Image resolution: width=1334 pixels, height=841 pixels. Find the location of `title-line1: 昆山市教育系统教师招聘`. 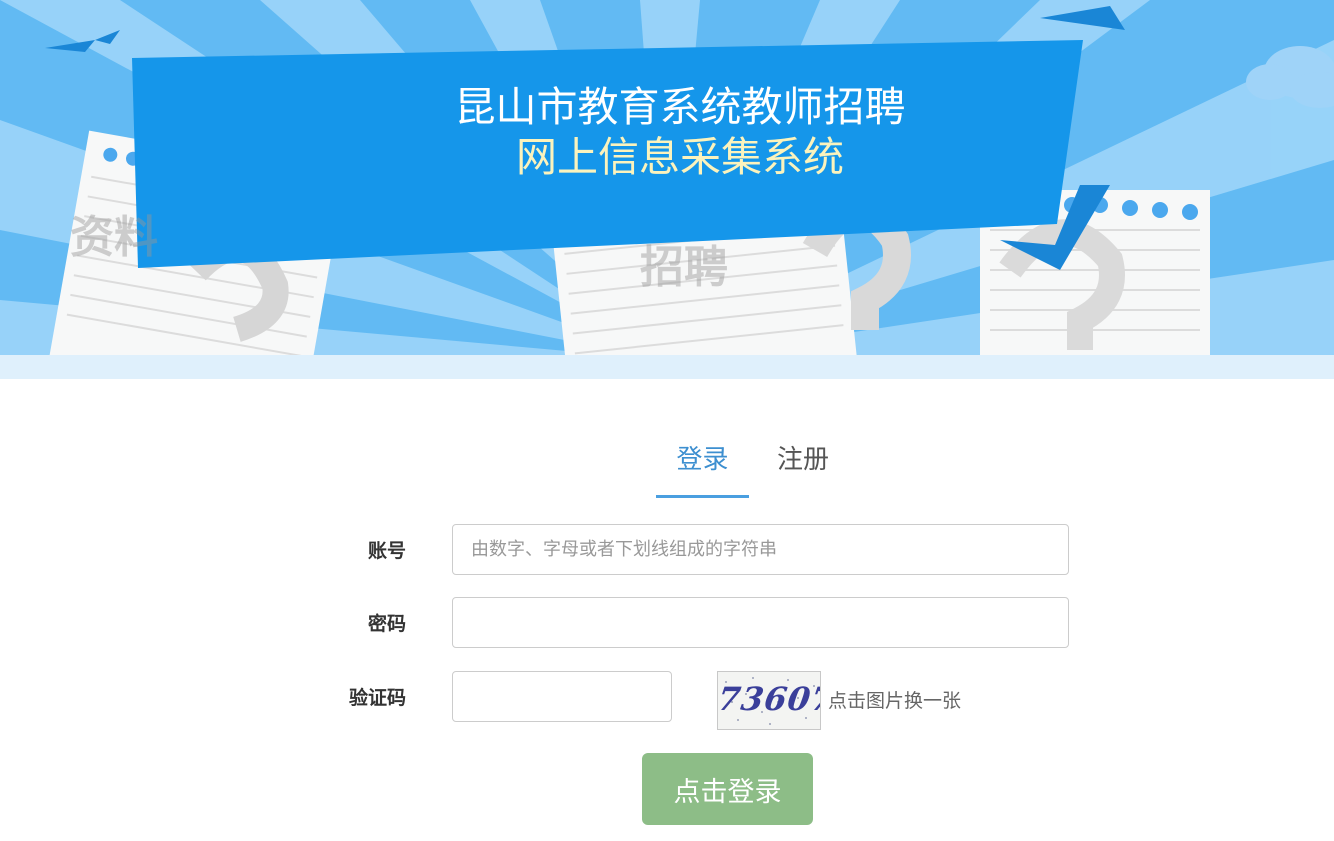

title-line1: 昆山市教育系统教师招聘 is located at coordinates (680, 107).